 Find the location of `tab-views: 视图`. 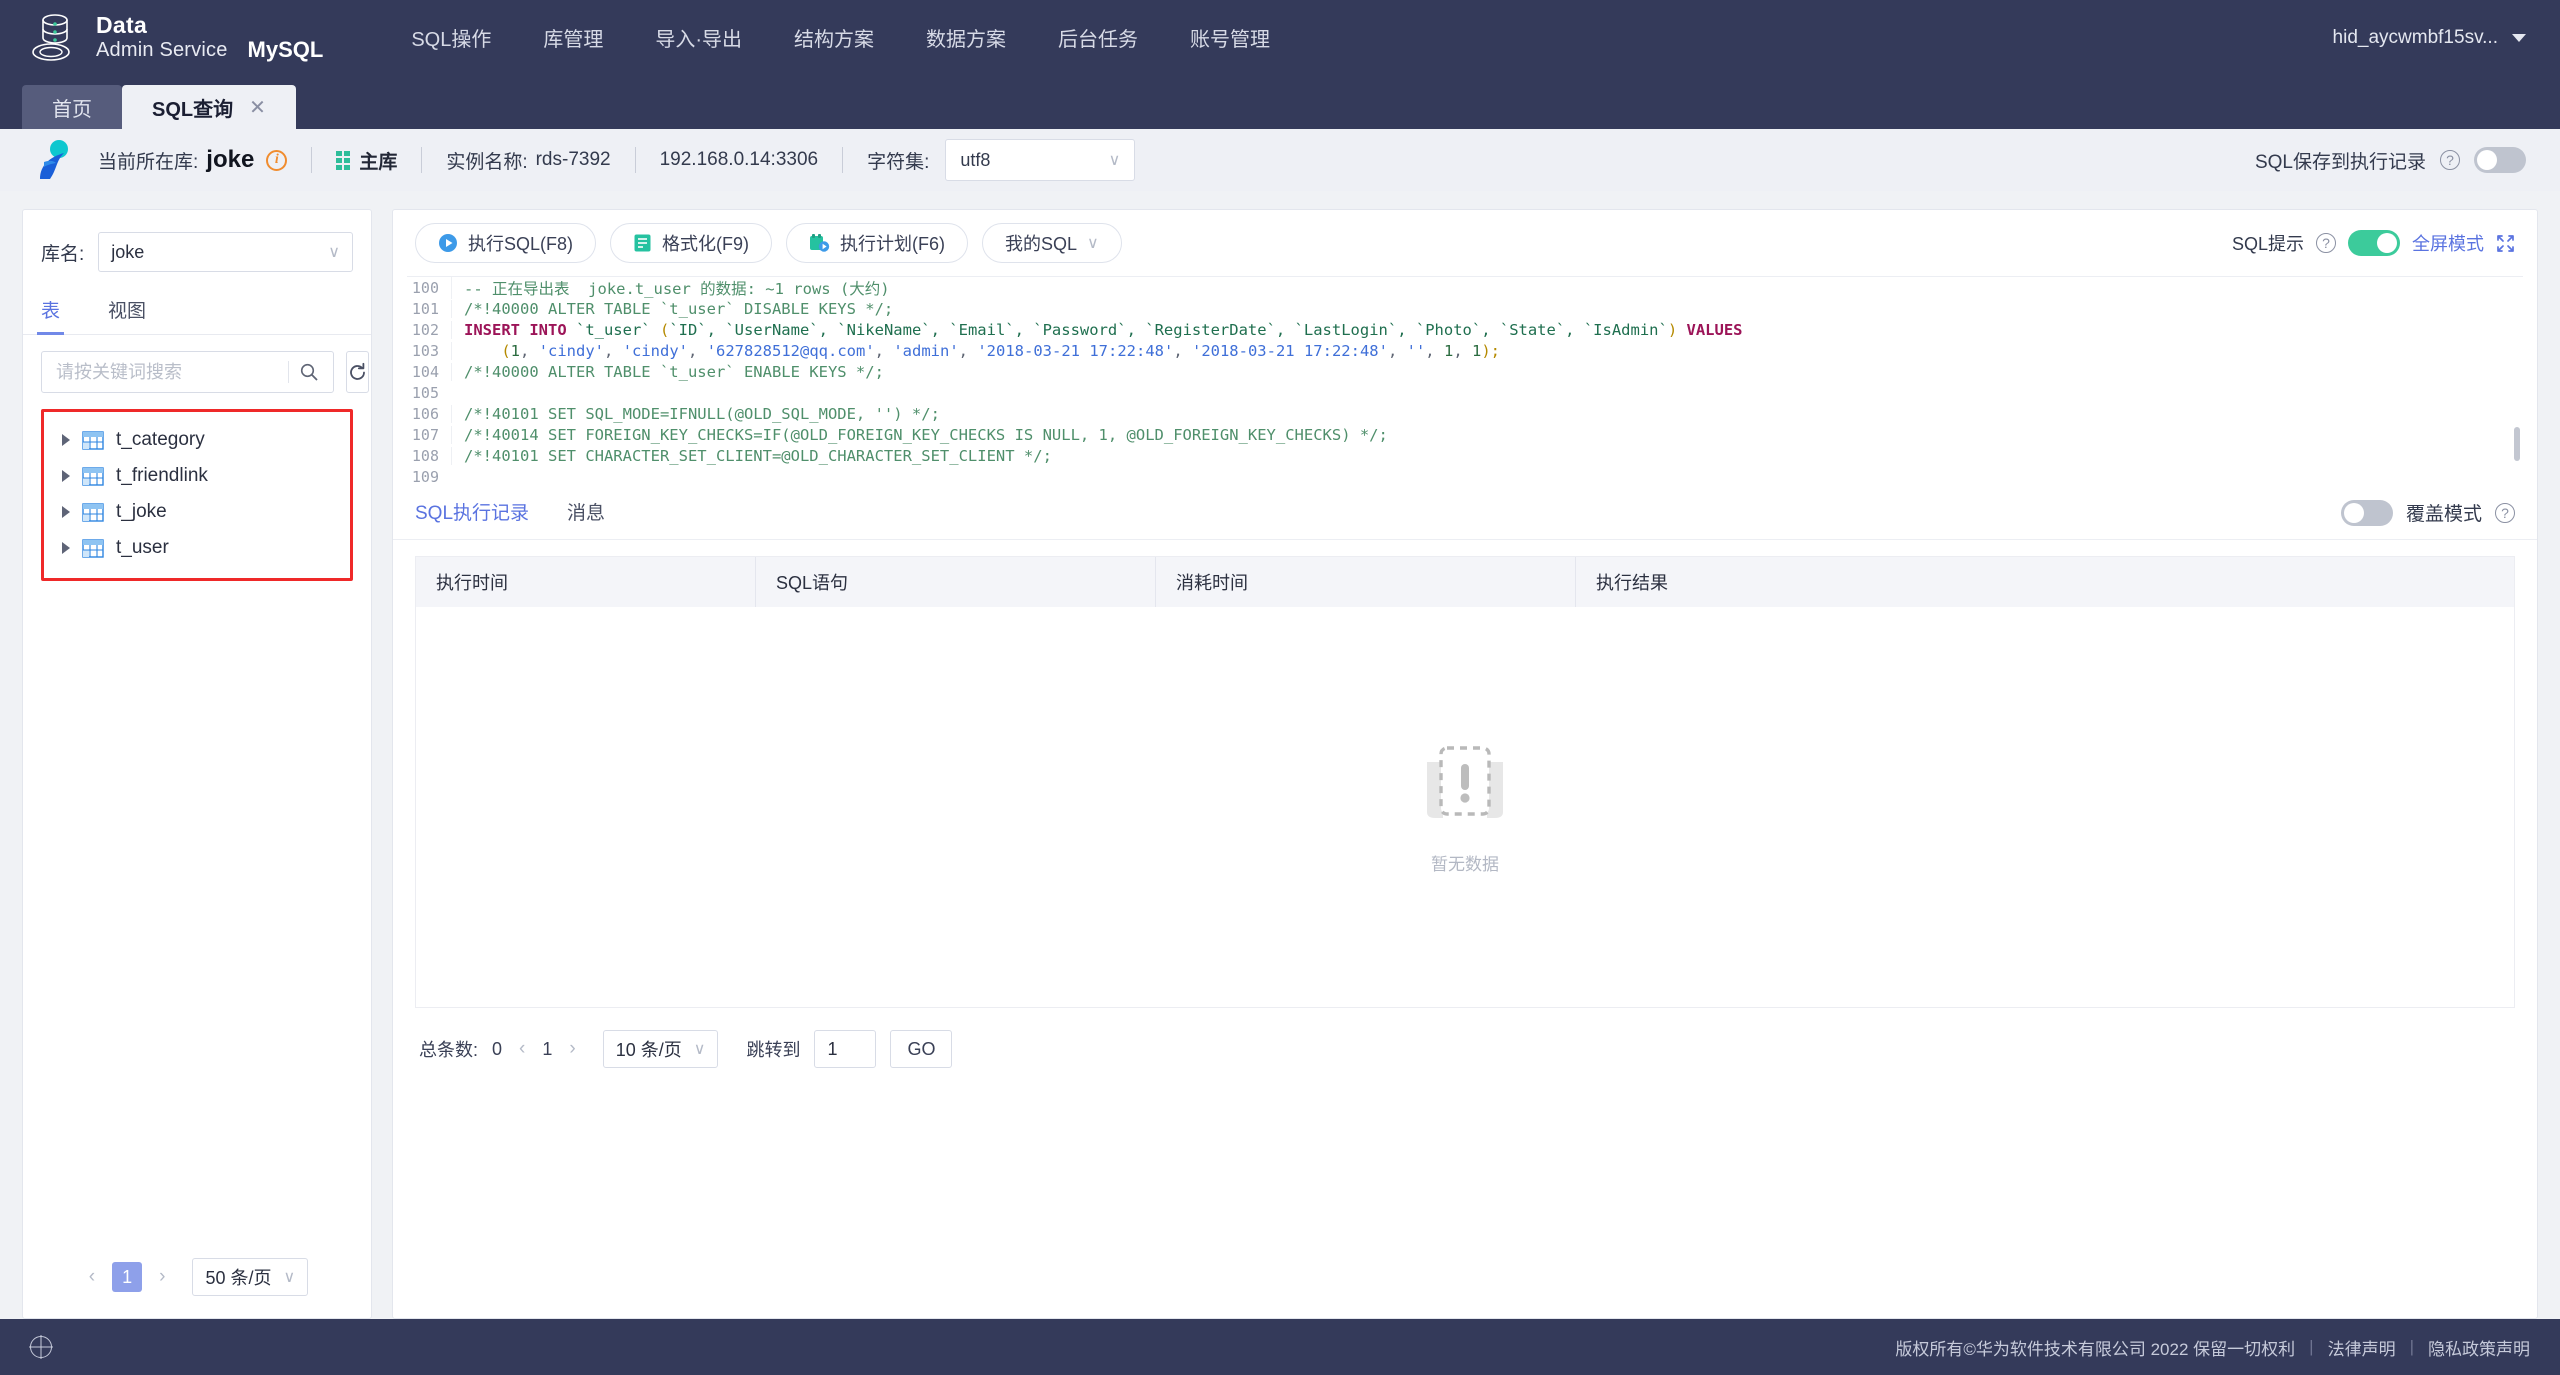

tab-views: 视图 is located at coordinates (127, 312).